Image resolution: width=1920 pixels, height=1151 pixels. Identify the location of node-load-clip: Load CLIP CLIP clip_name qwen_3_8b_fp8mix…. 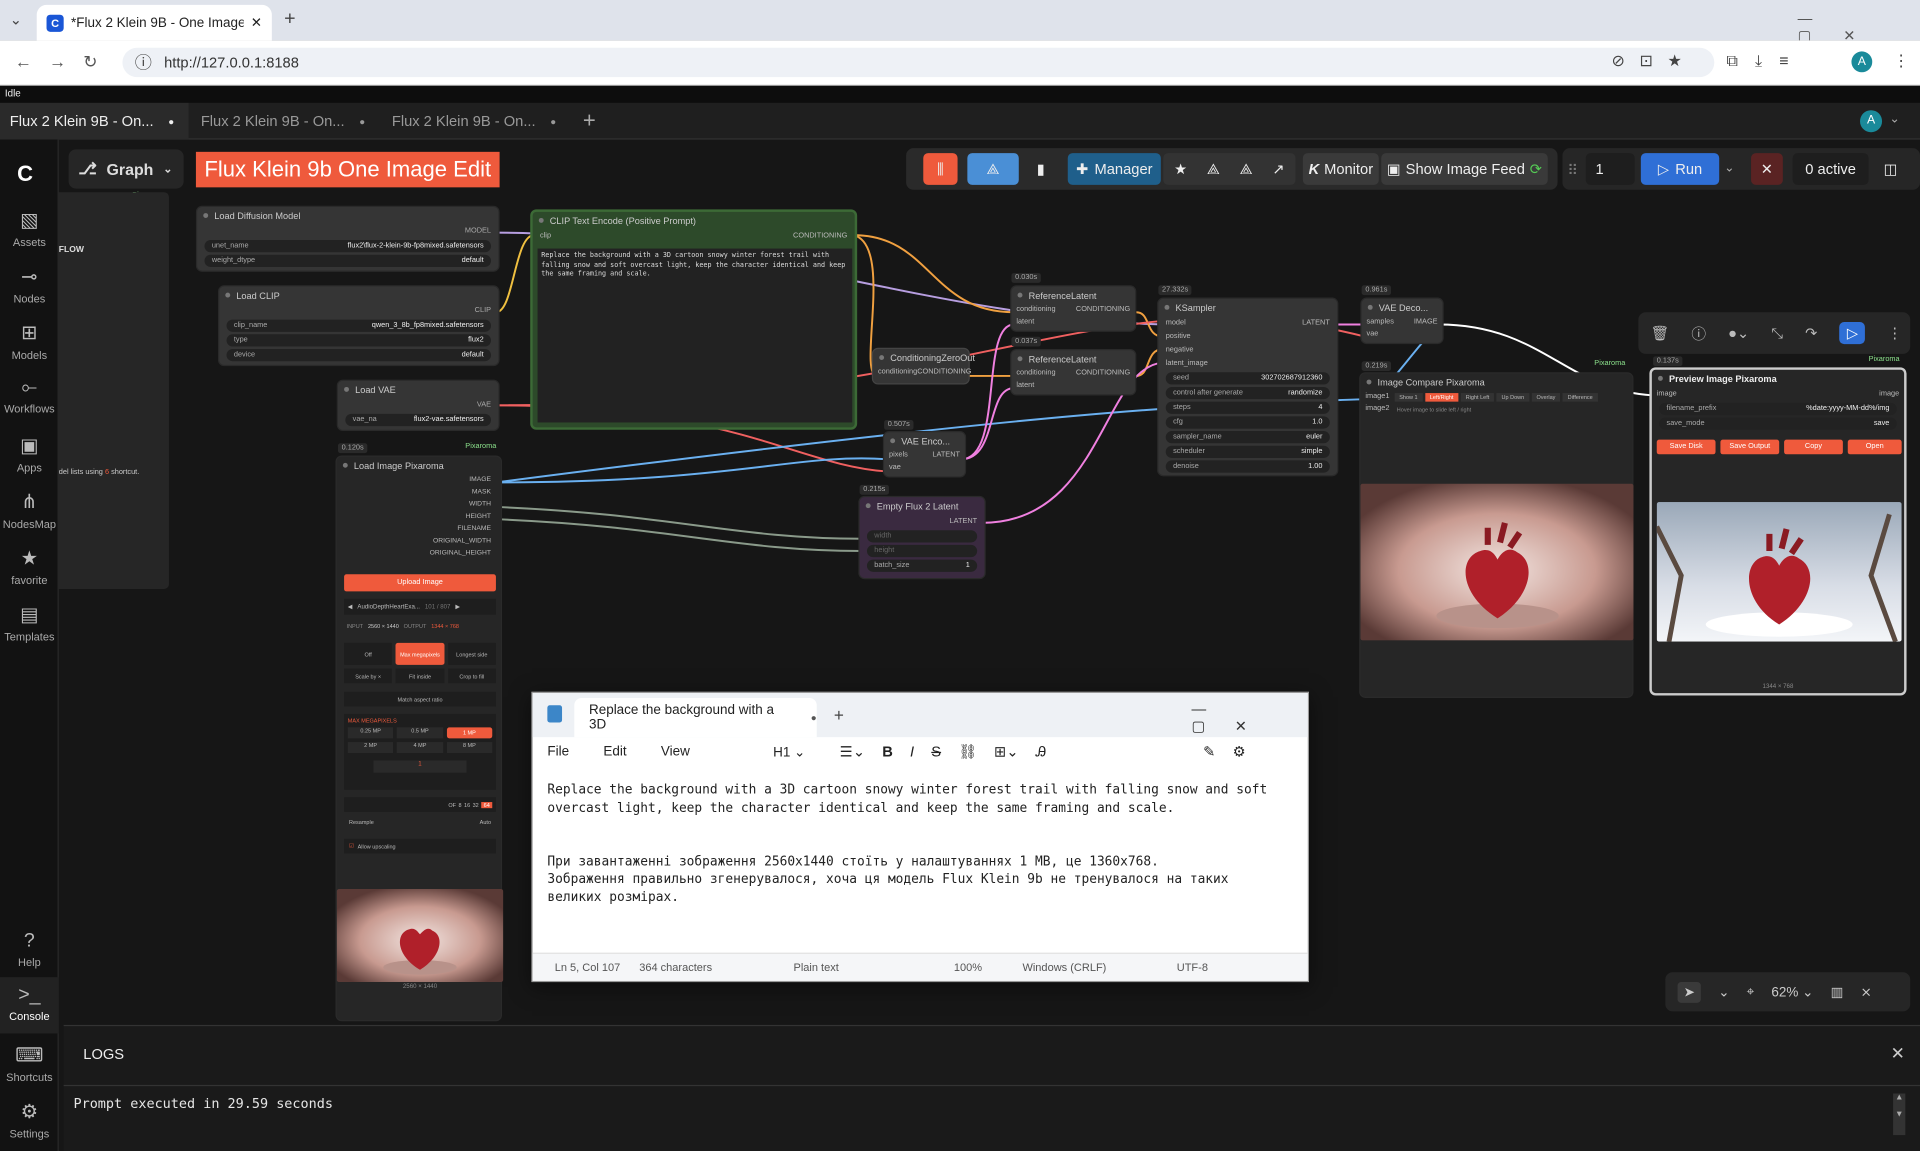
(358, 326).